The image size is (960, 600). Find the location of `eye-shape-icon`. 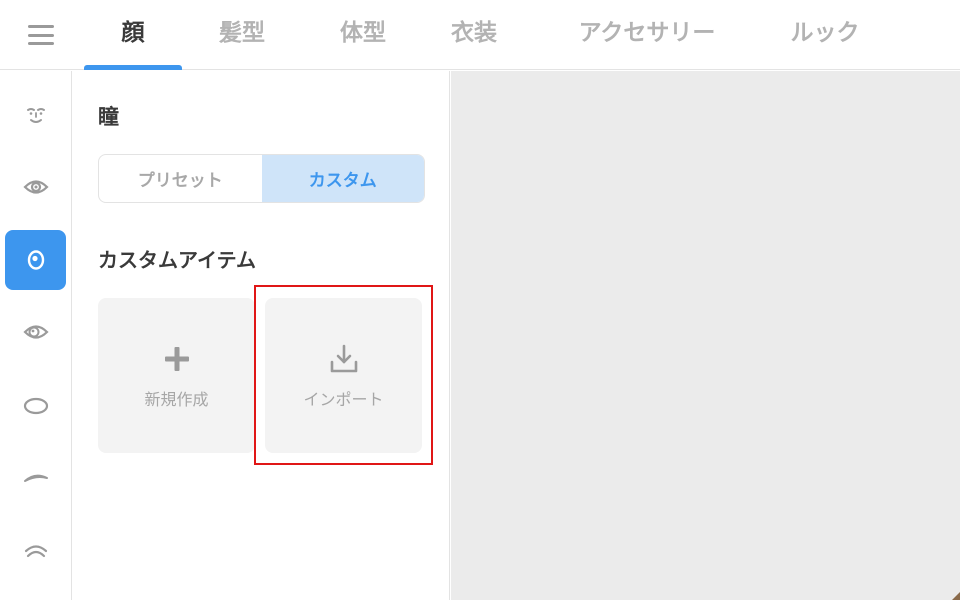

eye-shape-icon is located at coordinates (35, 406).